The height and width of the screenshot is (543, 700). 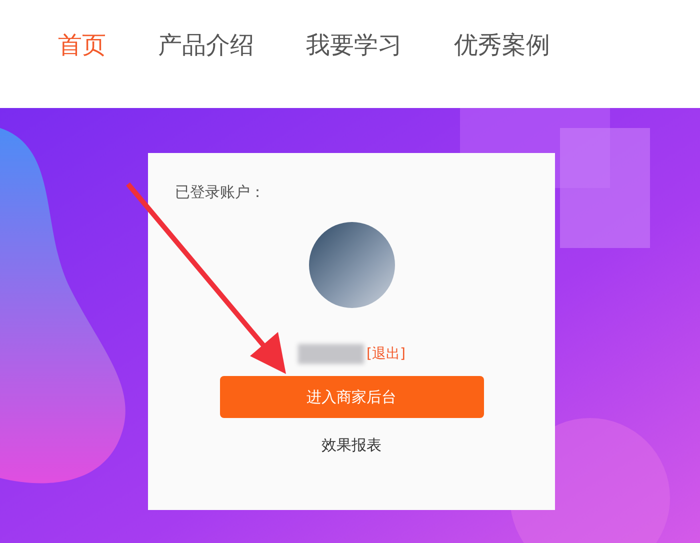 I want to click on report-link: 效果报表, so click(x=352, y=445).